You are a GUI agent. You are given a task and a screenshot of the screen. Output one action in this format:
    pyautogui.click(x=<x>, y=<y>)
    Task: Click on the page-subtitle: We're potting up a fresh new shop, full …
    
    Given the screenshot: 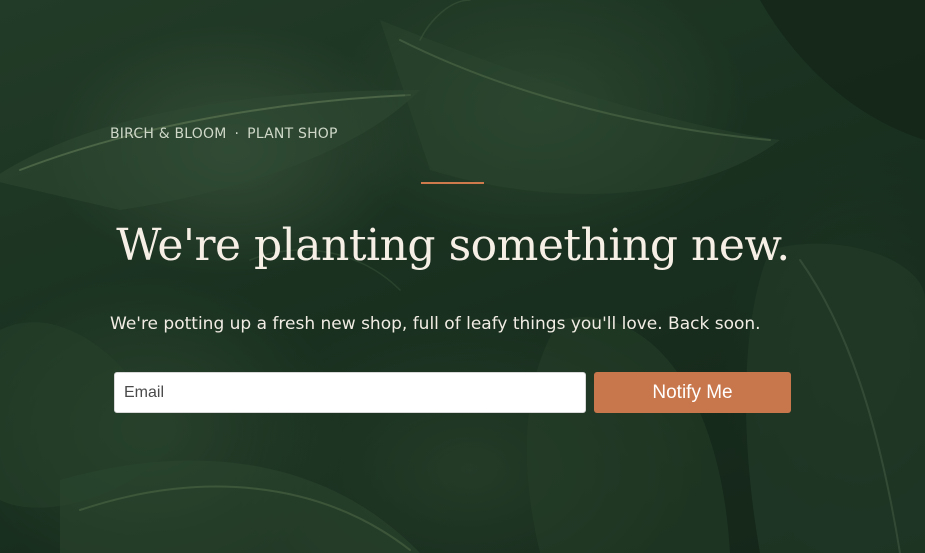 What is the action you would take?
    pyautogui.click(x=435, y=324)
    